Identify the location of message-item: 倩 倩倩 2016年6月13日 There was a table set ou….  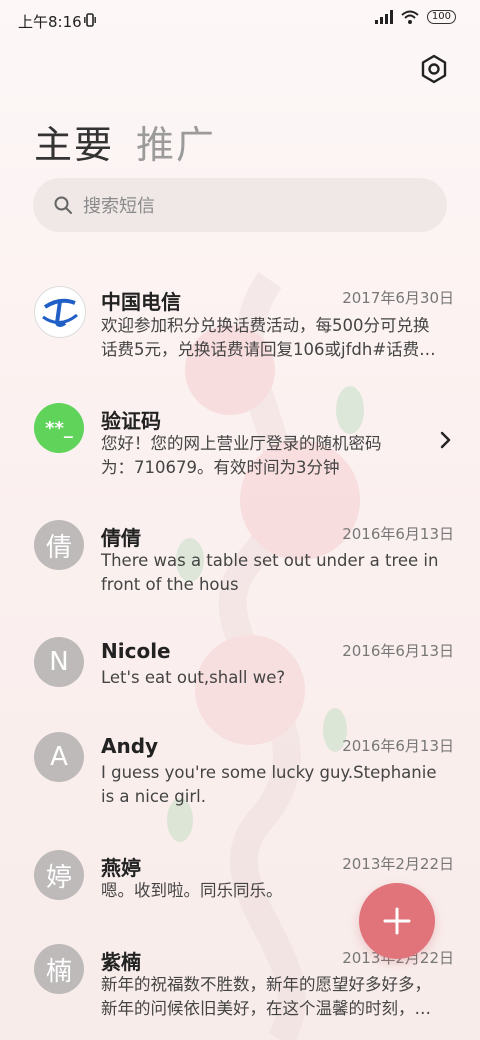
(244, 560).